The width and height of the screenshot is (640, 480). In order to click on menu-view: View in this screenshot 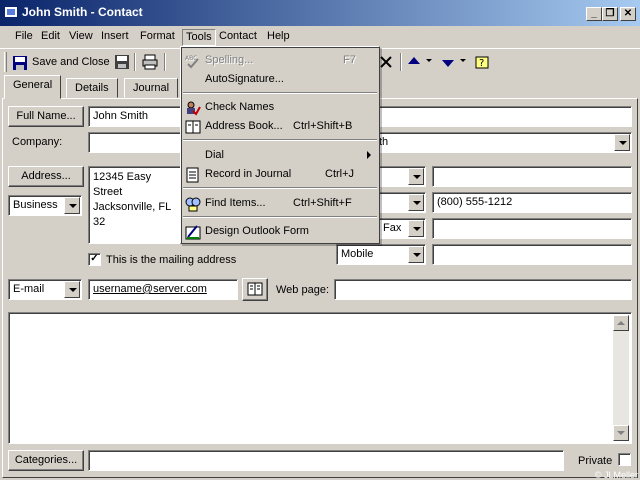, I will do `click(81, 37)`.